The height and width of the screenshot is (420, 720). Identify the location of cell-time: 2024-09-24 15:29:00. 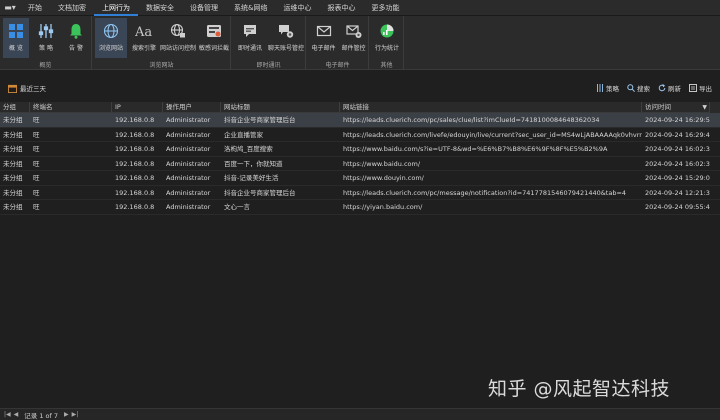
(677, 178).